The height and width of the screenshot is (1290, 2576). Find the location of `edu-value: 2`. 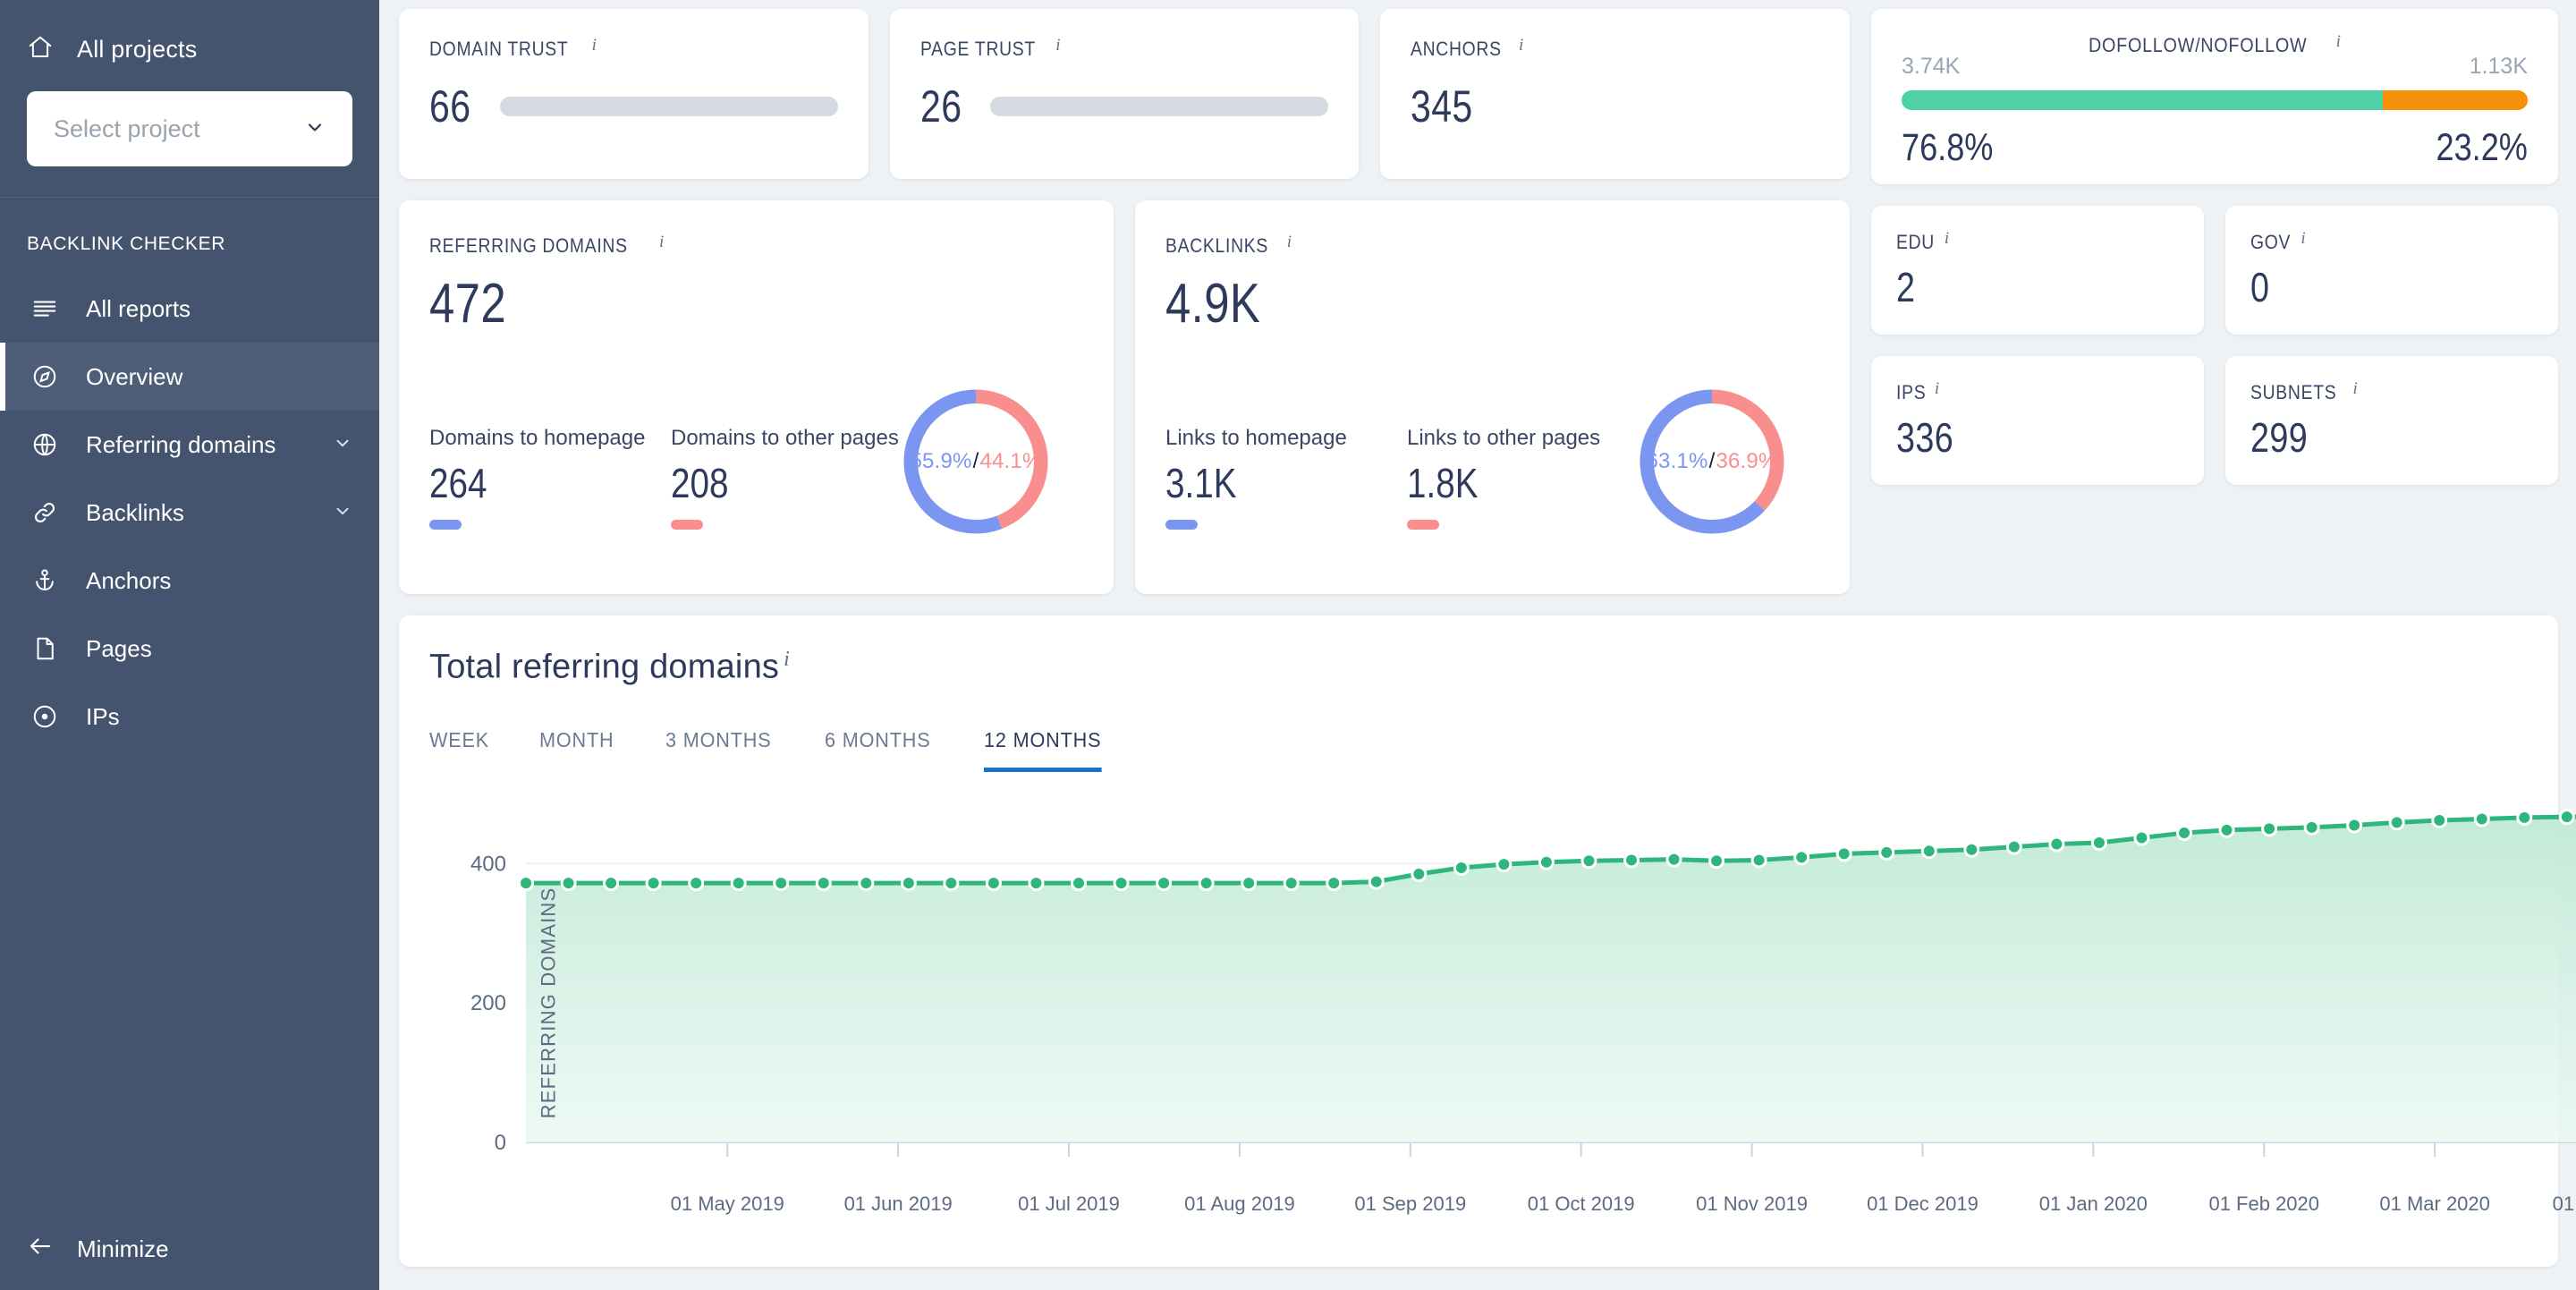

edu-value: 2 is located at coordinates (1906, 287).